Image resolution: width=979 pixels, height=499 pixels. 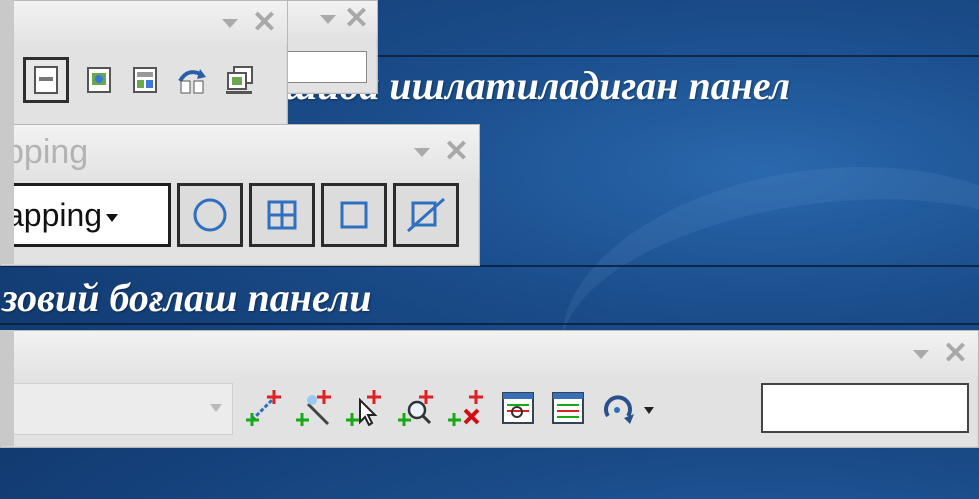 I want to click on view-link-table-icon, so click(x=518, y=408).